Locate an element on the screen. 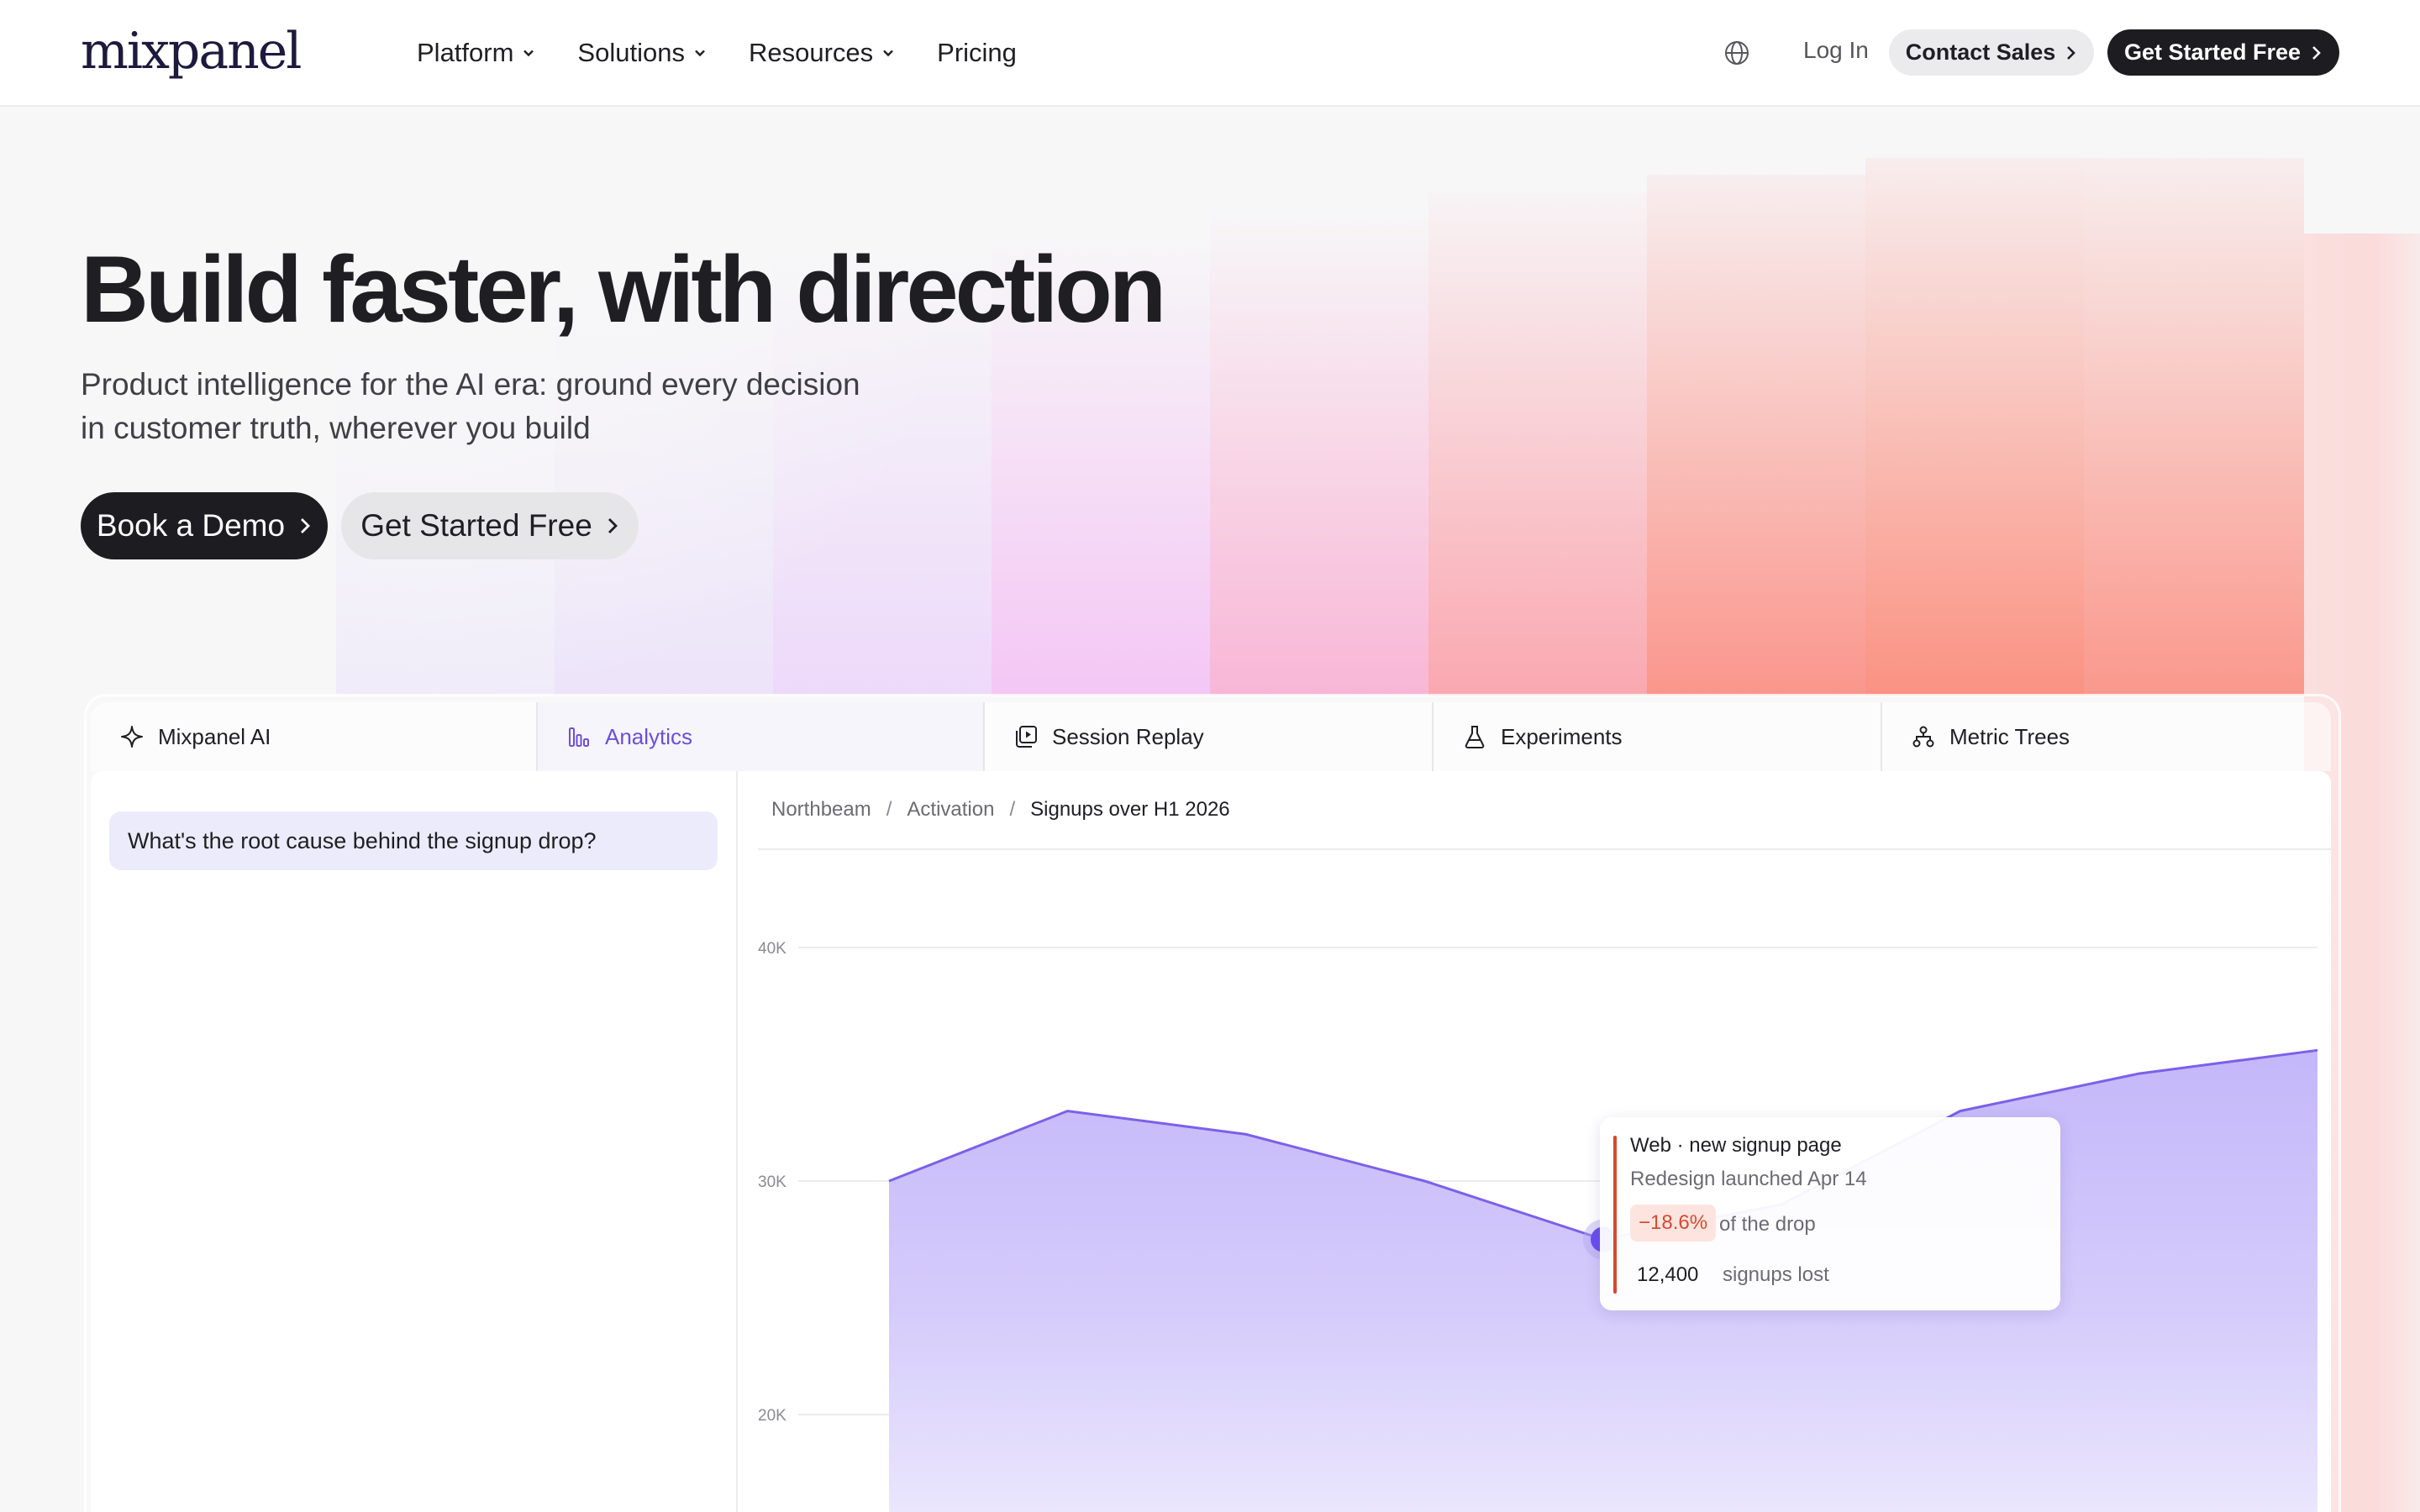 This screenshot has height=1512, width=2420. get-started-nav-button: Get Started Free is located at coordinates (2223, 52).